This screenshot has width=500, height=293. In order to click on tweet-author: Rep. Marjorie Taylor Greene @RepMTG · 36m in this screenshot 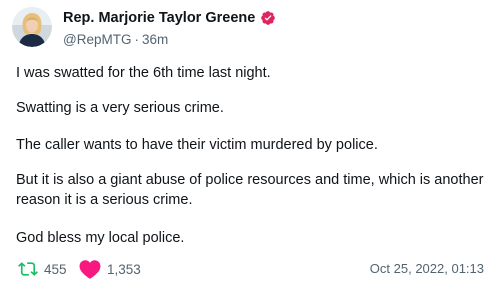, I will do `click(169, 29)`.